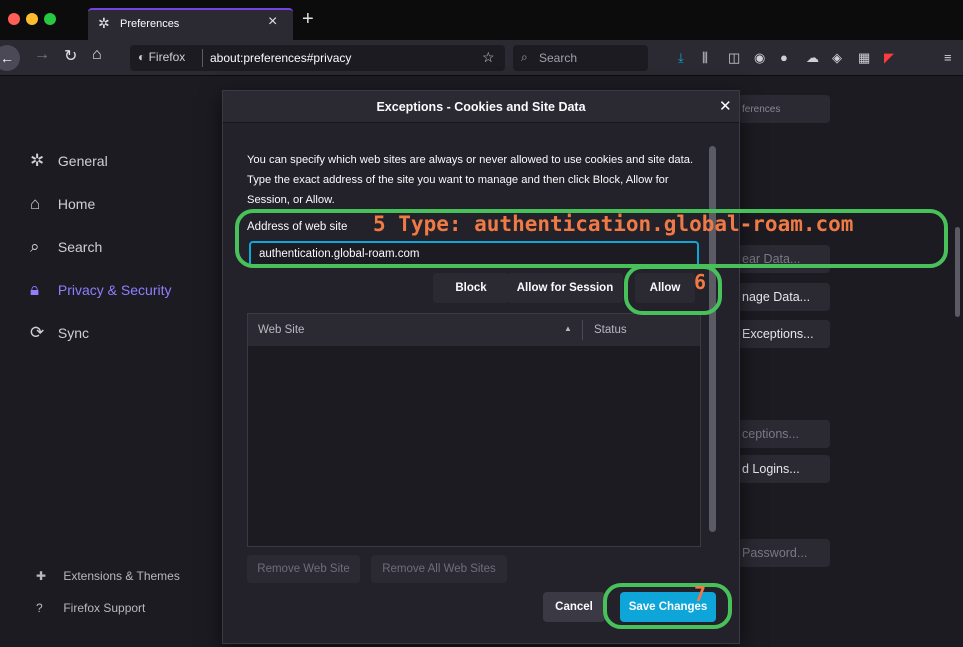 This screenshot has width=963, height=647. Describe the element at coordinates (725, 106) in the screenshot. I see `close-icon: ✕` at that location.